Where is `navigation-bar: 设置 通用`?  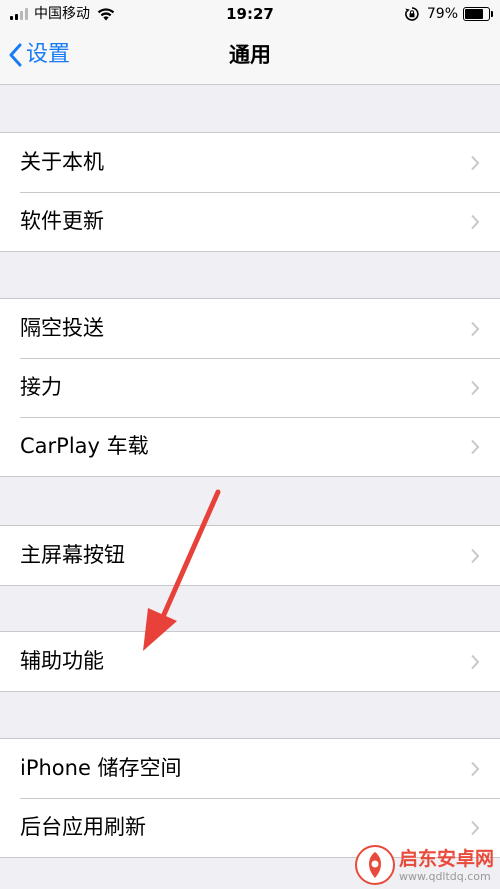 navigation-bar: 设置 通用 is located at coordinates (250, 56).